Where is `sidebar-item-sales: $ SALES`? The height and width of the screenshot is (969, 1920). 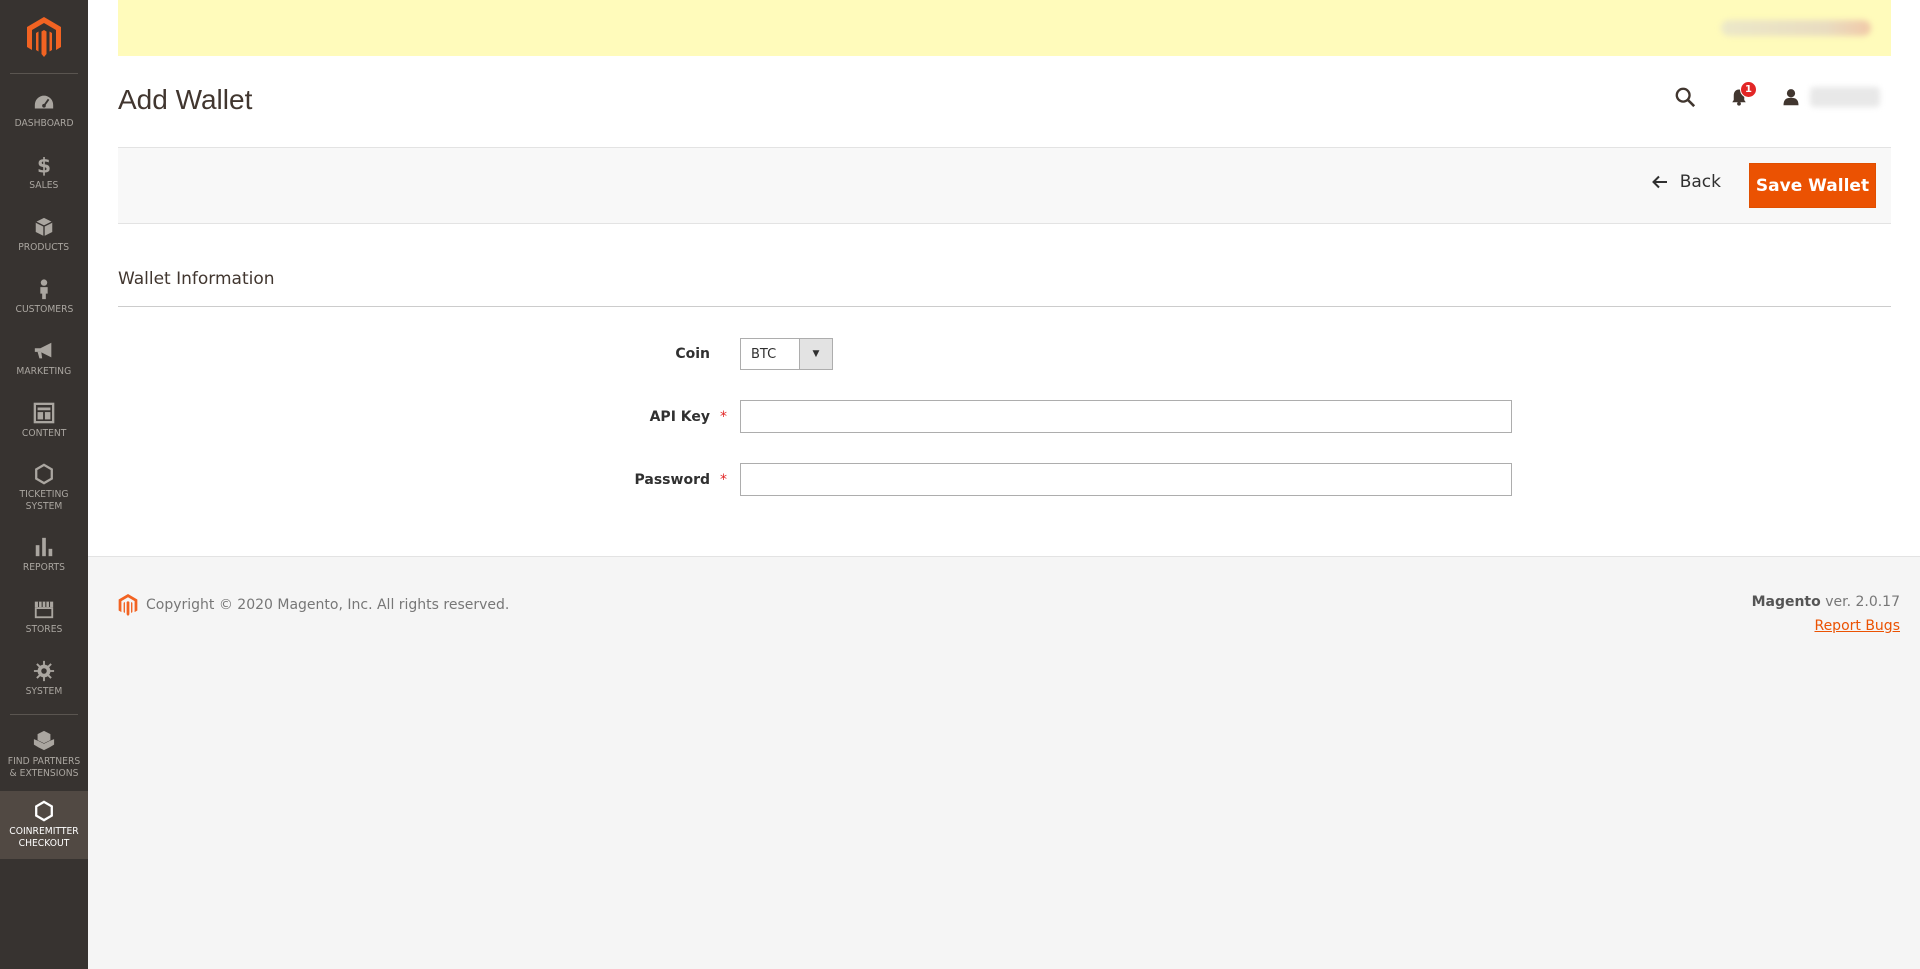
sidebar-item-sales: $ SALES is located at coordinates (44, 173).